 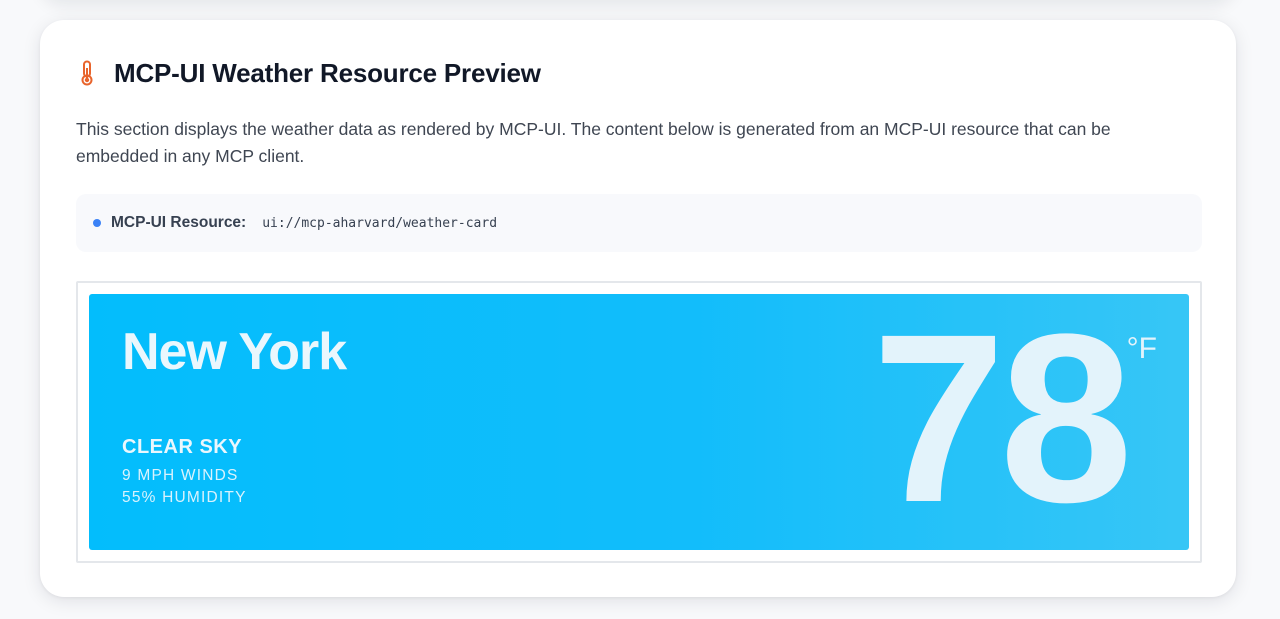 What do you see at coordinates (1002, 422) in the screenshot?
I see `temperature-value: 78` at bounding box center [1002, 422].